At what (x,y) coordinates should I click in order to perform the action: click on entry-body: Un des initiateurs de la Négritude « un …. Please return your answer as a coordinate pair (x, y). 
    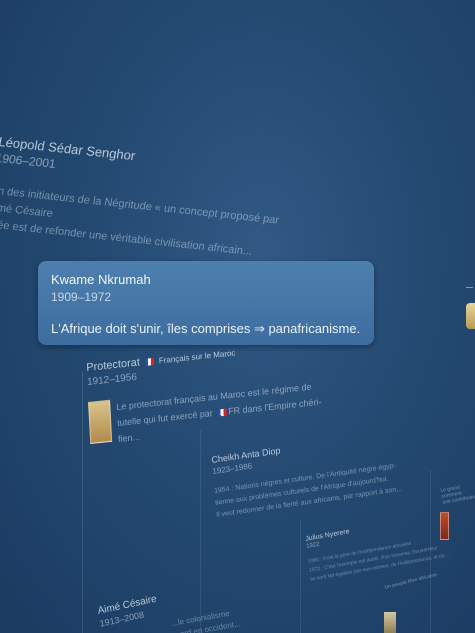
    Looking at the image, I should click on (140, 222).